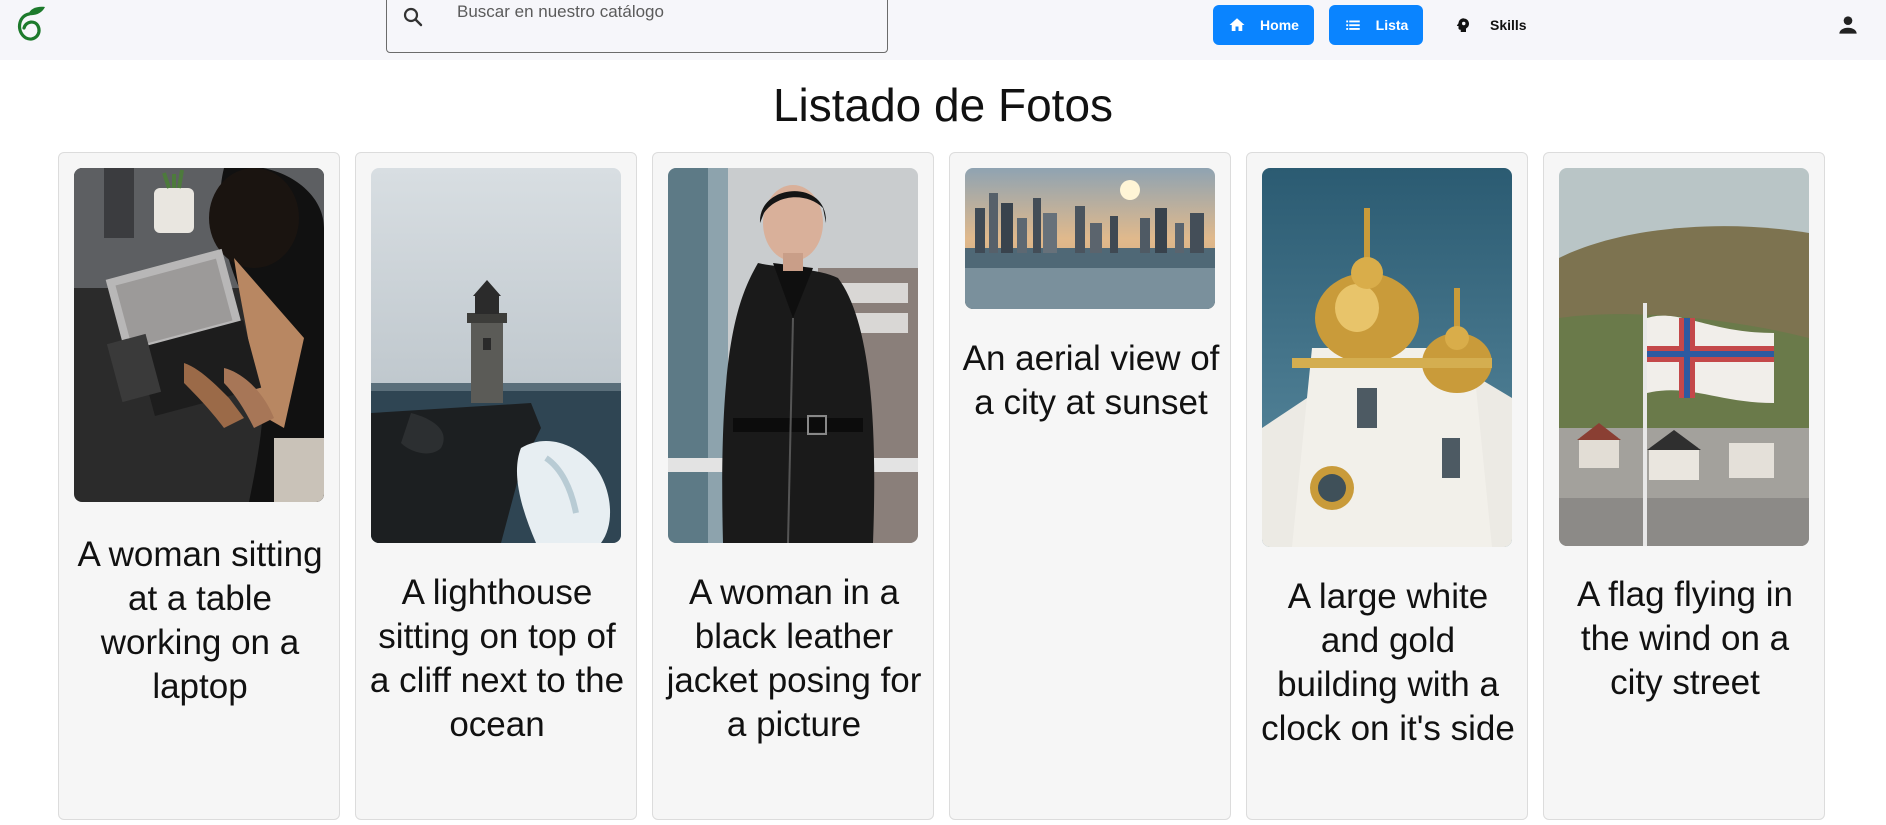 The image size is (1886, 825). Describe the element at coordinates (413, 17) in the screenshot. I see `search-icon` at that location.